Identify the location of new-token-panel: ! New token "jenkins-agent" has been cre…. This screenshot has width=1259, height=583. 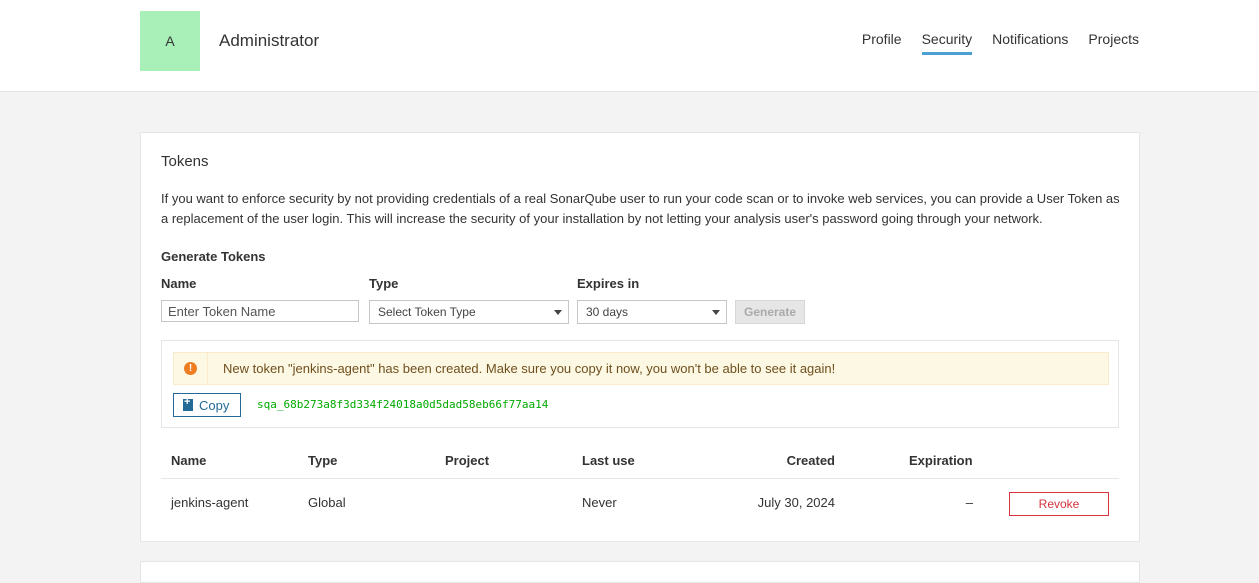
(640, 384).